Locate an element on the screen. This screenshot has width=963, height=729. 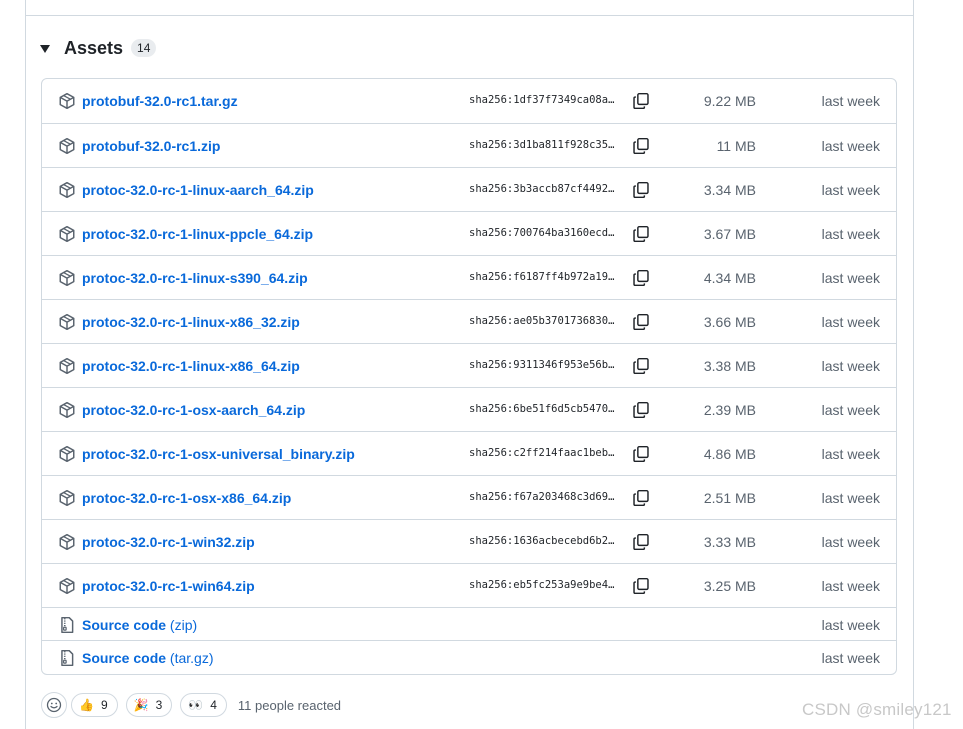
assets-title: Assets is located at coordinates (94, 47).